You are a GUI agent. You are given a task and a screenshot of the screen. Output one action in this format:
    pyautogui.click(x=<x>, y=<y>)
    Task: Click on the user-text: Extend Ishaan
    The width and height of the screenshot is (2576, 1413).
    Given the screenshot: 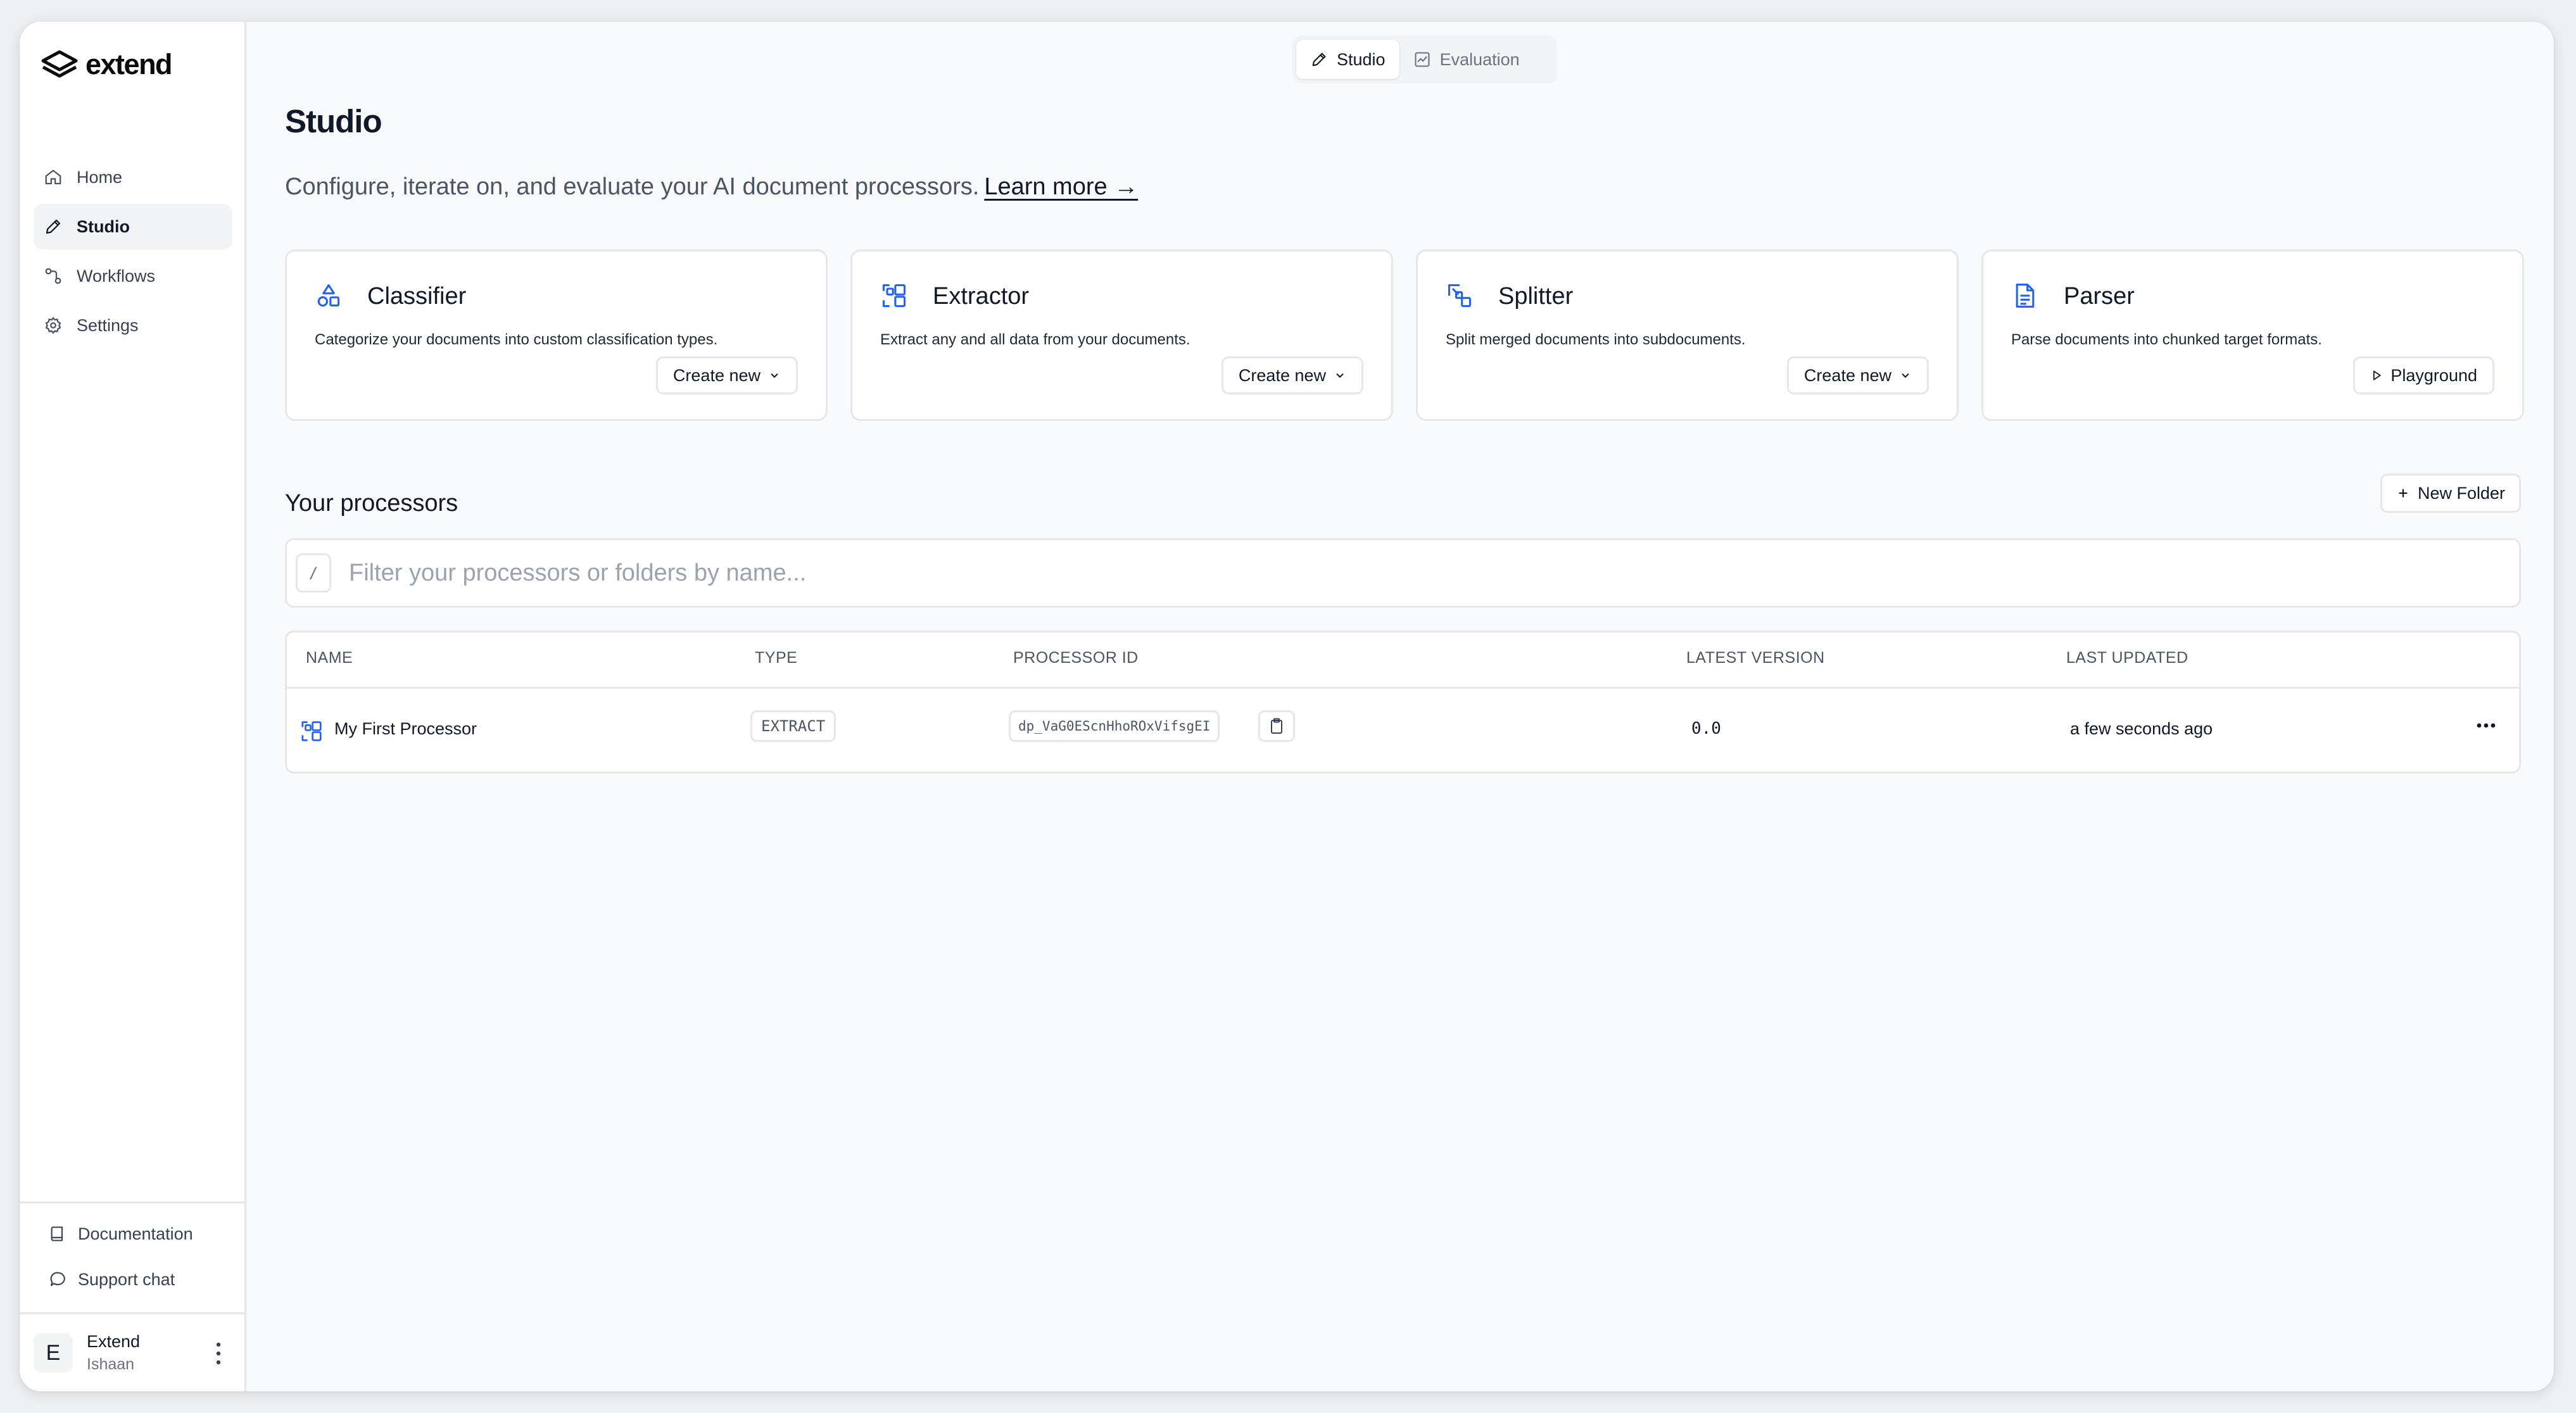 What is the action you would take?
    pyautogui.click(x=114, y=1353)
    